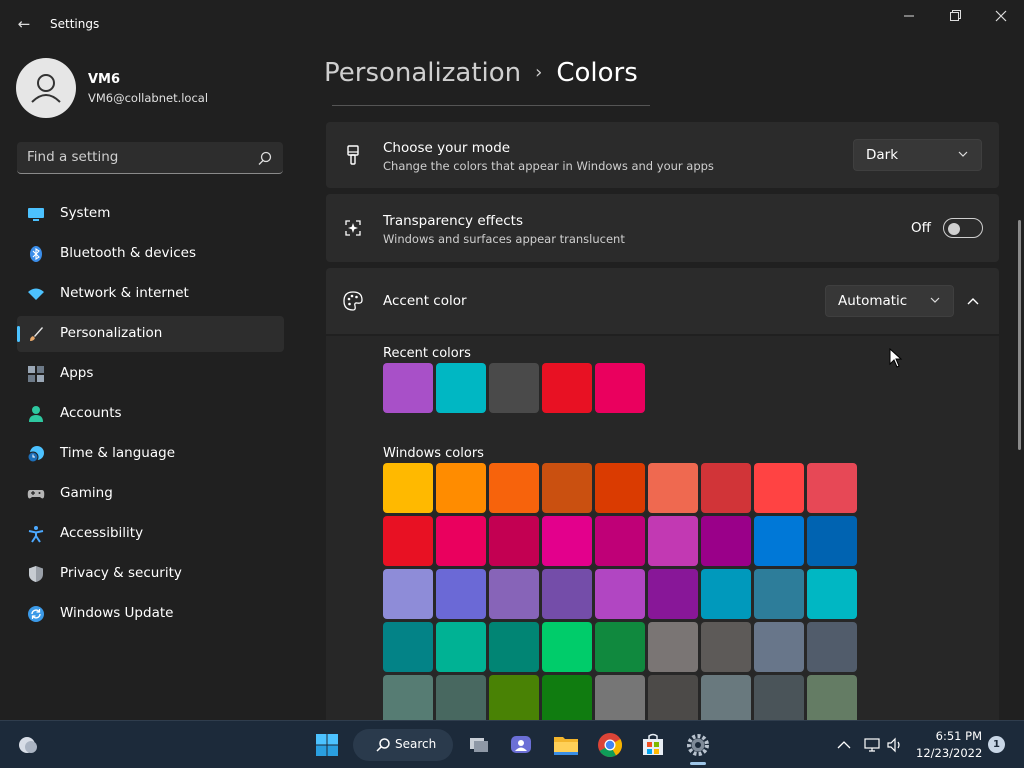 The image size is (1024, 768). What do you see at coordinates (889, 301) in the screenshot?
I see `accent-dropdown: Automatic` at bounding box center [889, 301].